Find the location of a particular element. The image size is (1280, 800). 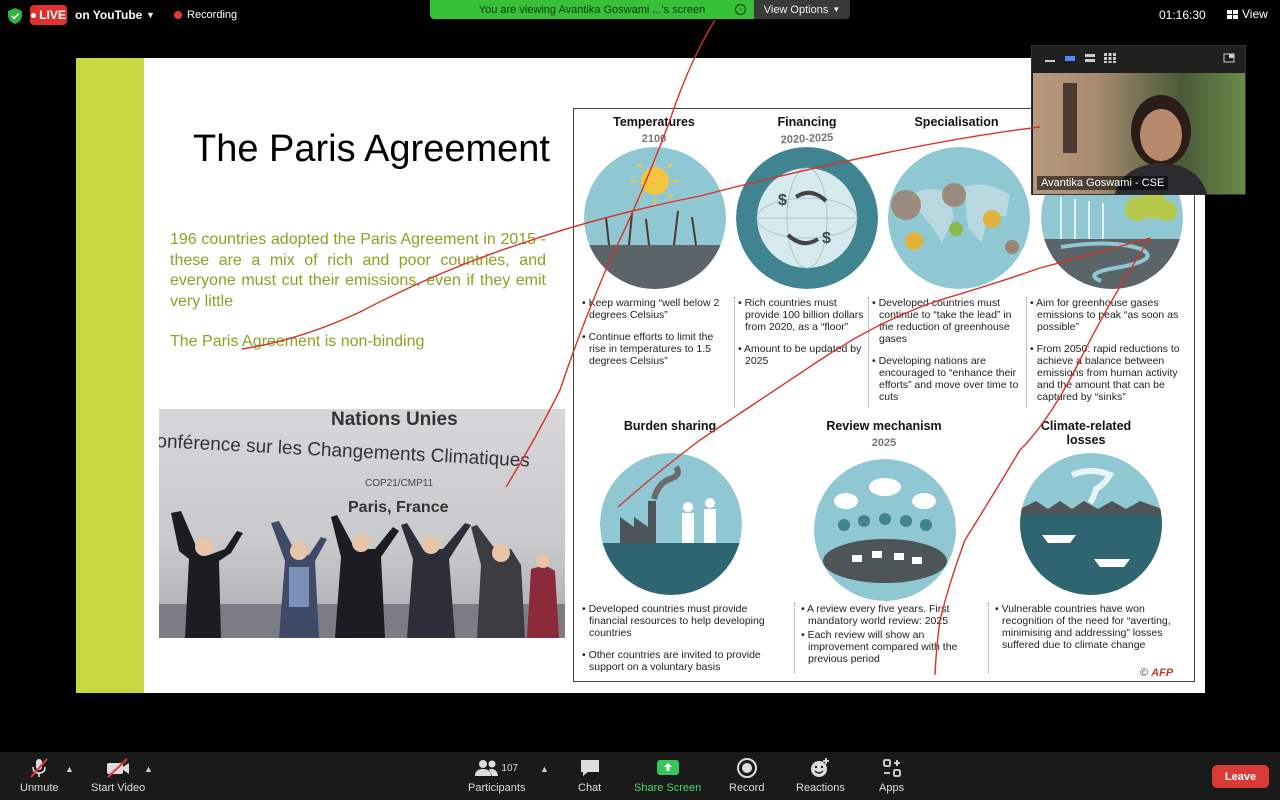

review-mechanism-heading: Review mechanism is located at coordinates (884, 426).